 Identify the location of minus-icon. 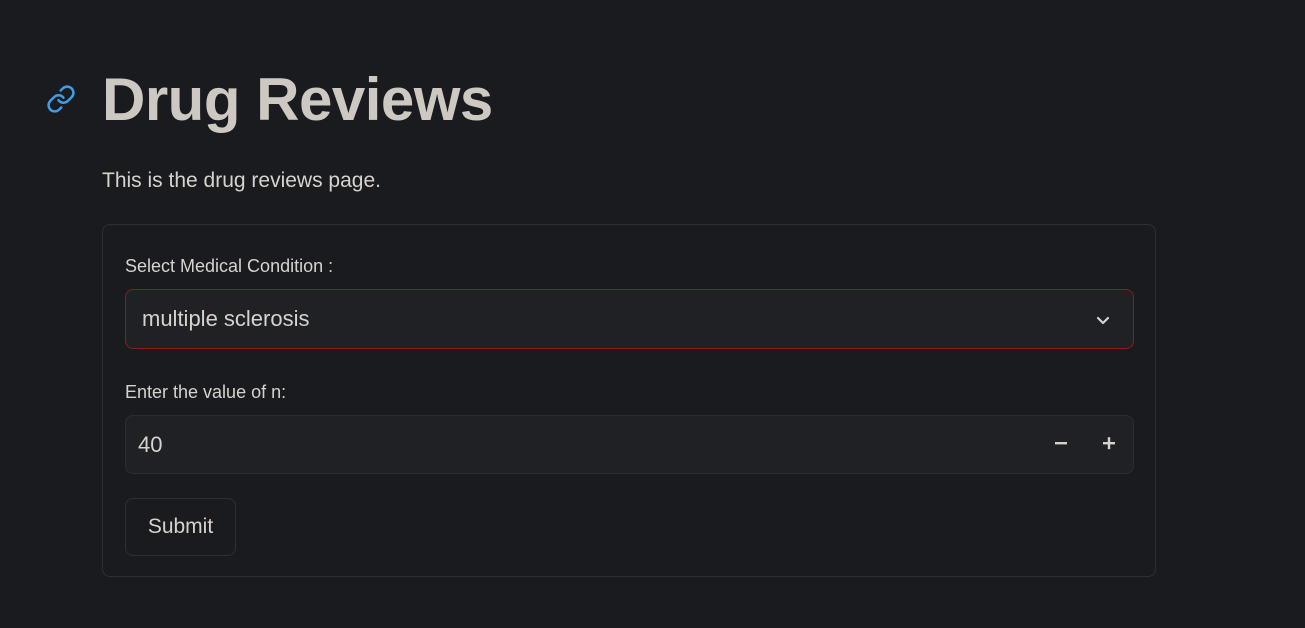
(1061, 444).